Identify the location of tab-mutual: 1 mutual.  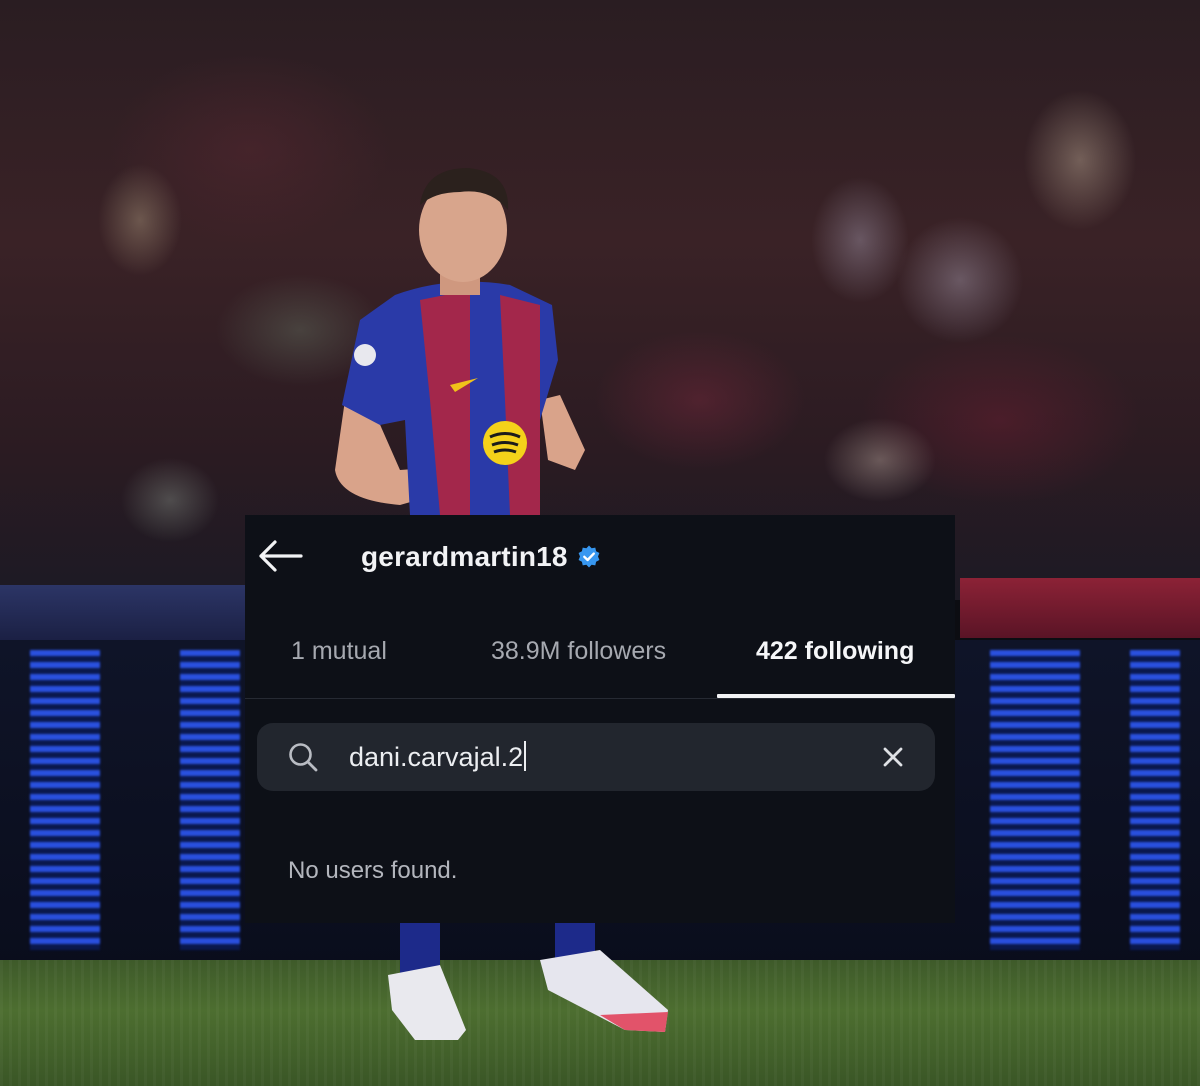
(339, 651).